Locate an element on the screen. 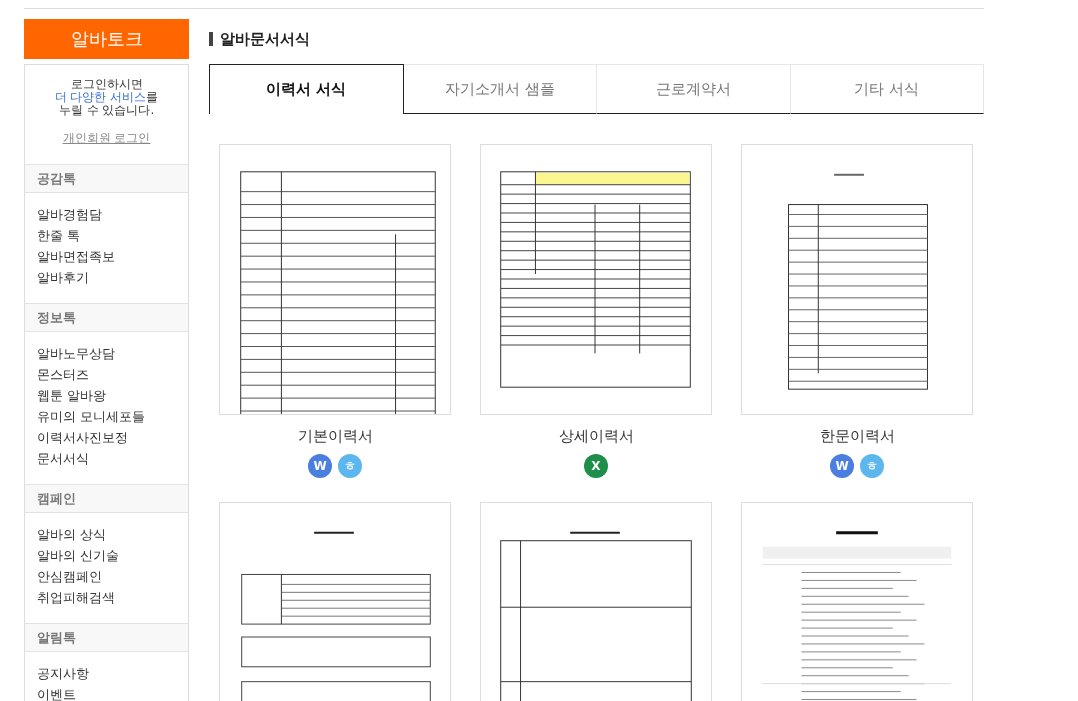 This screenshot has height=701, width=1078. form-title: 상세이력서 is located at coordinates (596, 436).